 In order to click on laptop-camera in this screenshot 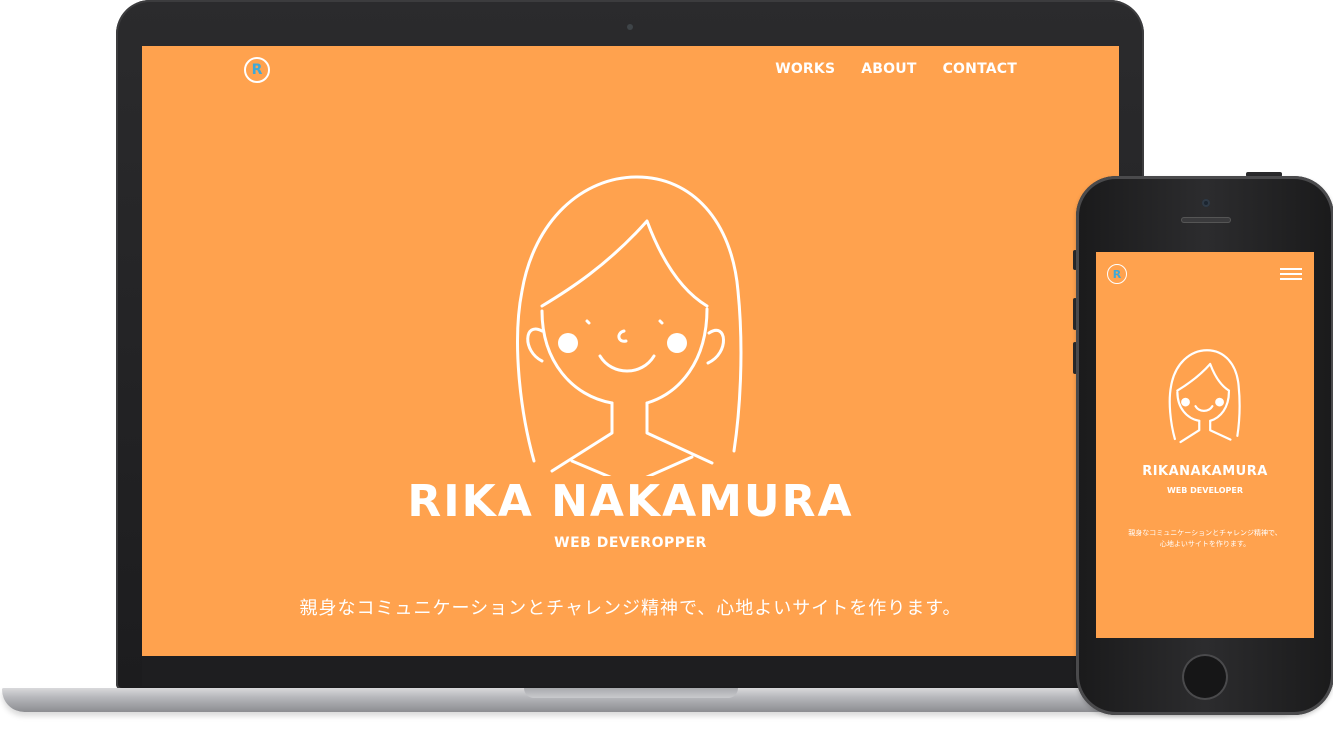, I will do `click(630, 27)`.